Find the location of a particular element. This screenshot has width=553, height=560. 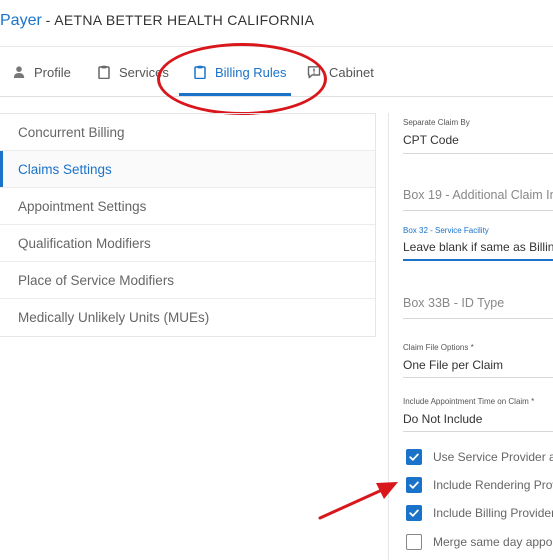

sidebar-item-qualification-modifiers: Qualification Modifiers is located at coordinates (187, 243).